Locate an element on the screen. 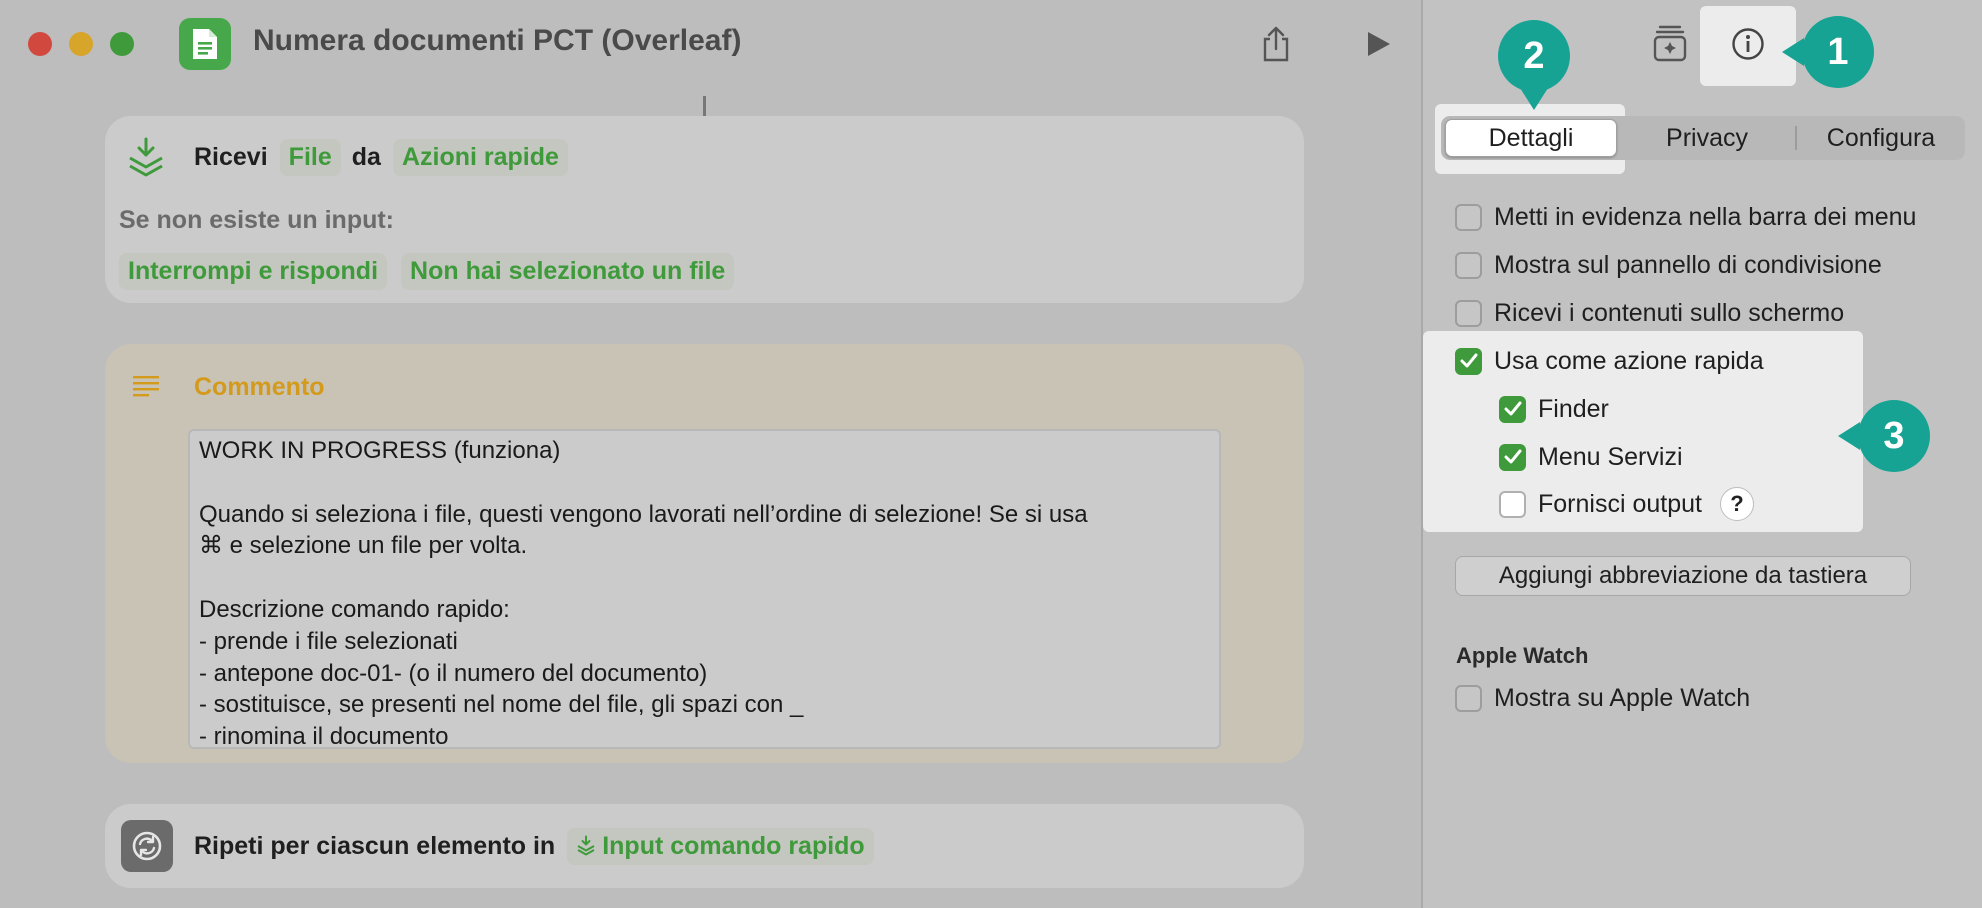 This screenshot has height=908, width=1982. option-quick-action: Usa come azione rapida is located at coordinates (1609, 361).